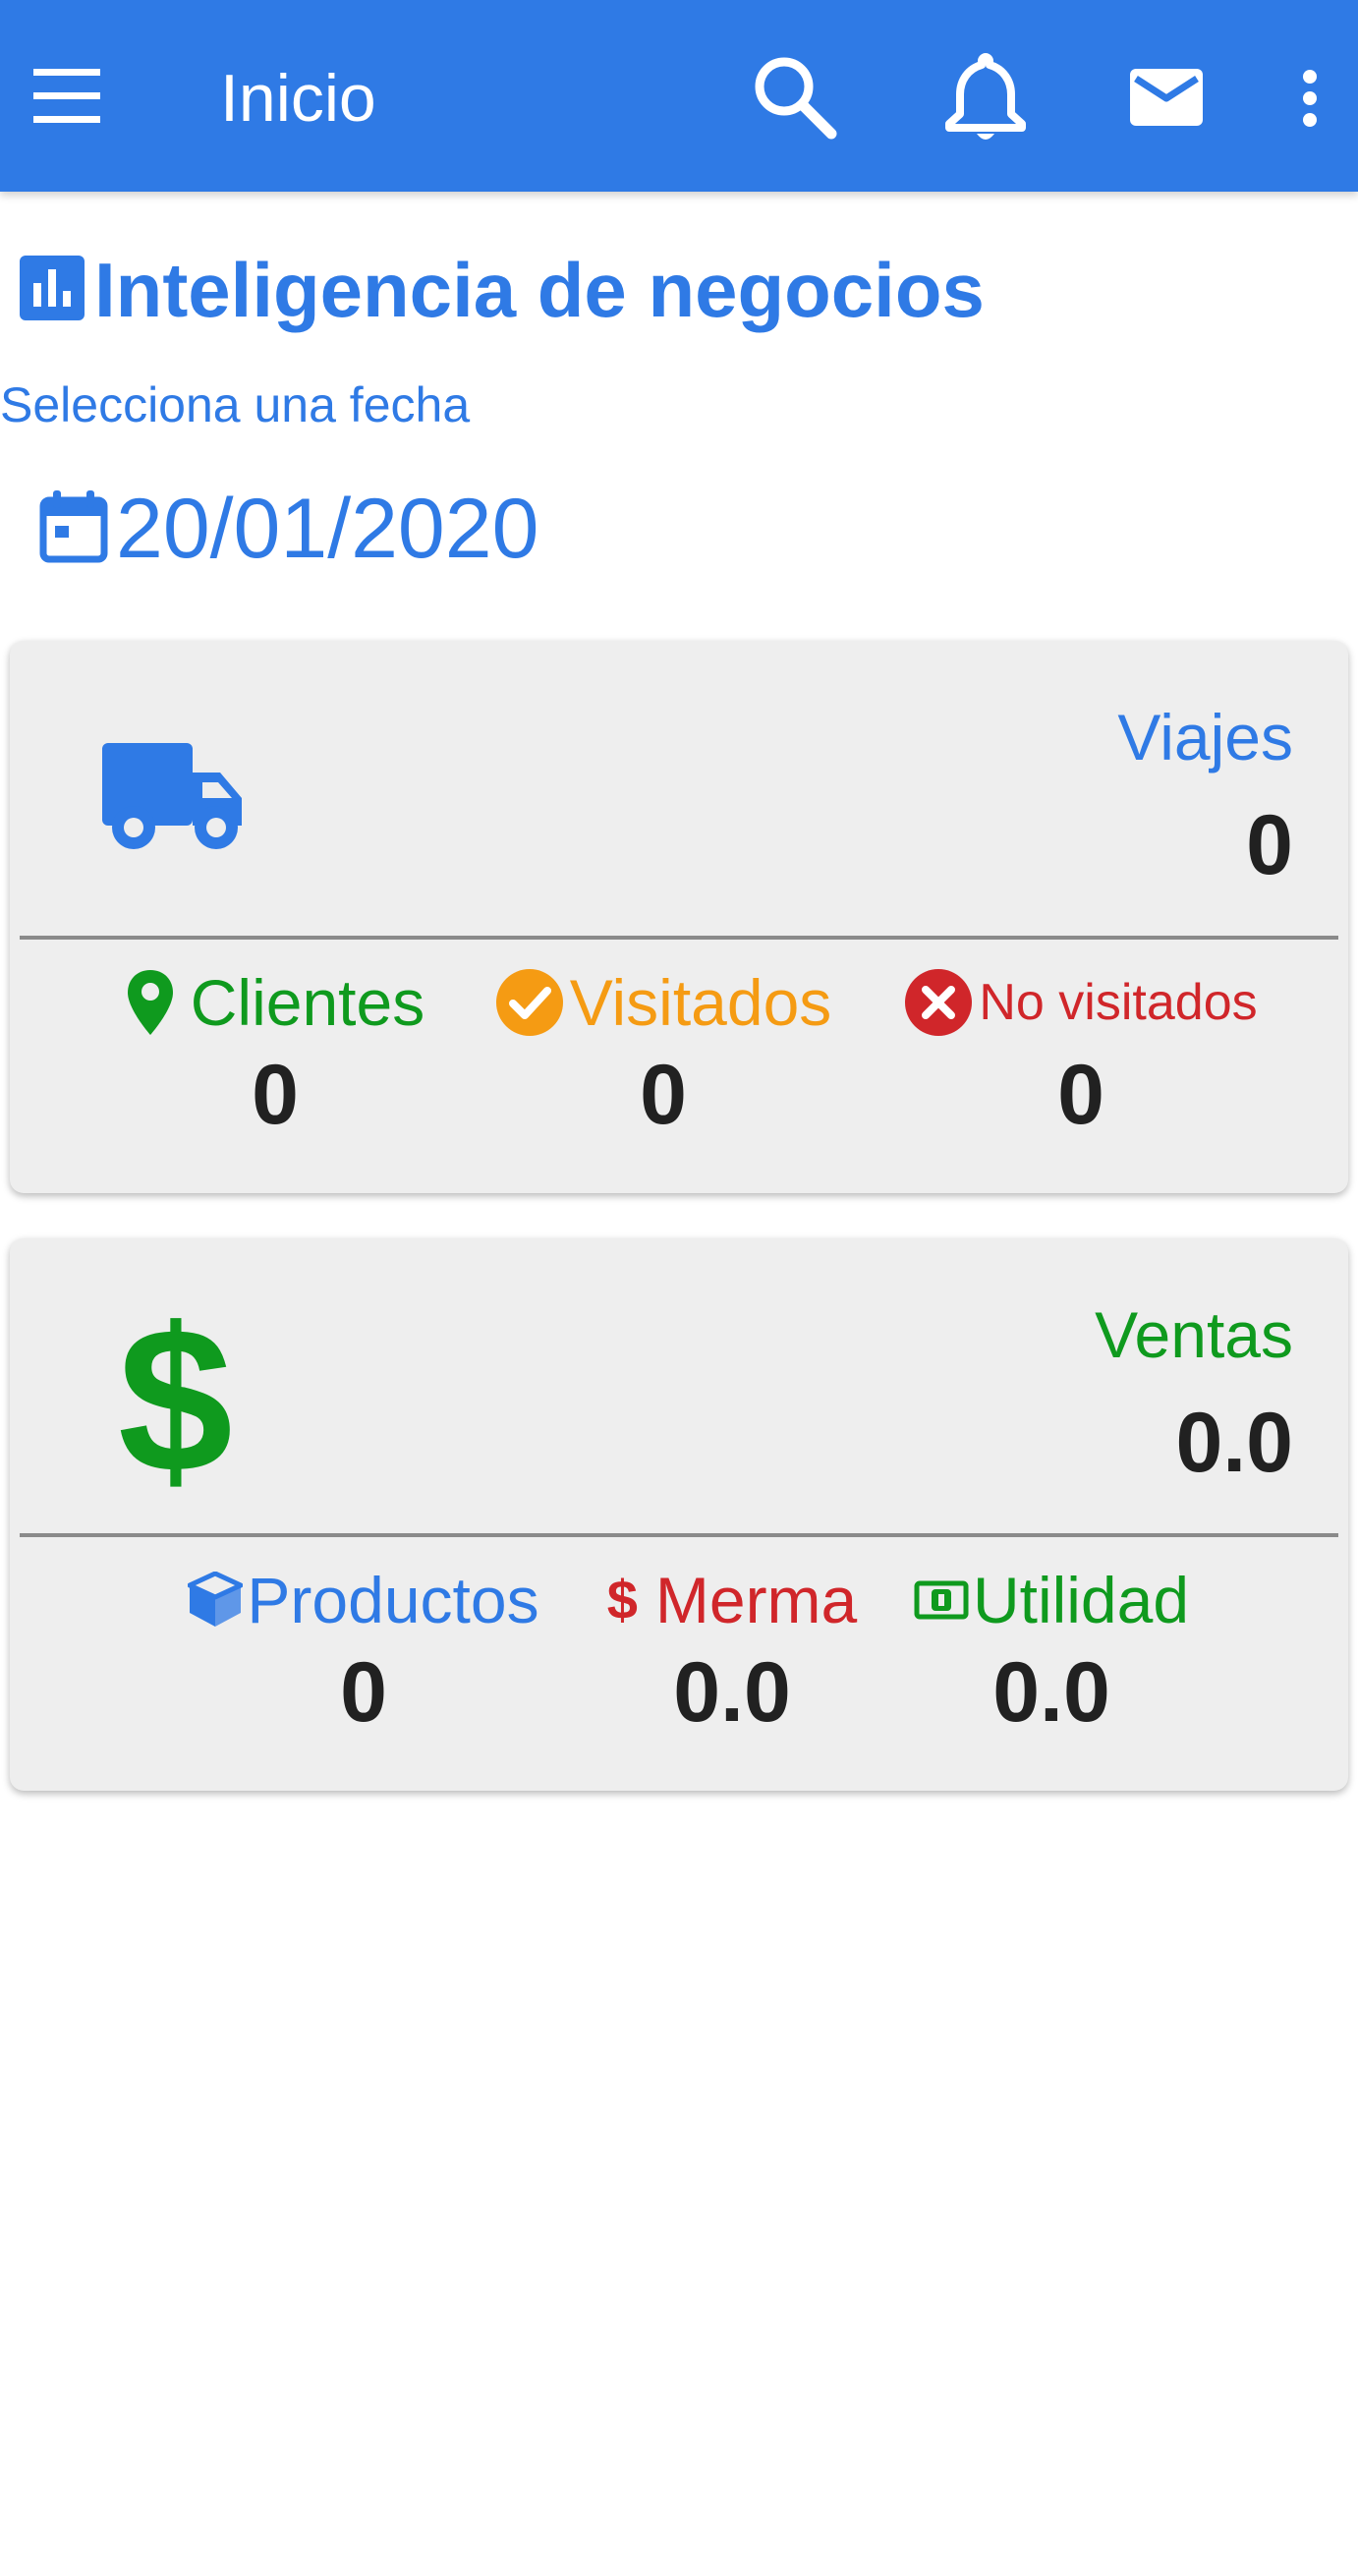 This screenshot has width=1358, height=2576. What do you see at coordinates (175, 1401) in the screenshot?
I see `dollar-icon: $` at bounding box center [175, 1401].